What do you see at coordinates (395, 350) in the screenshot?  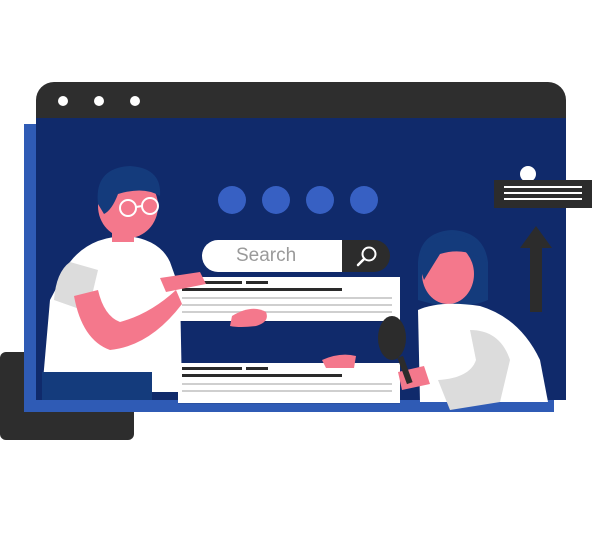 I see `magnifying-glass-icon` at bounding box center [395, 350].